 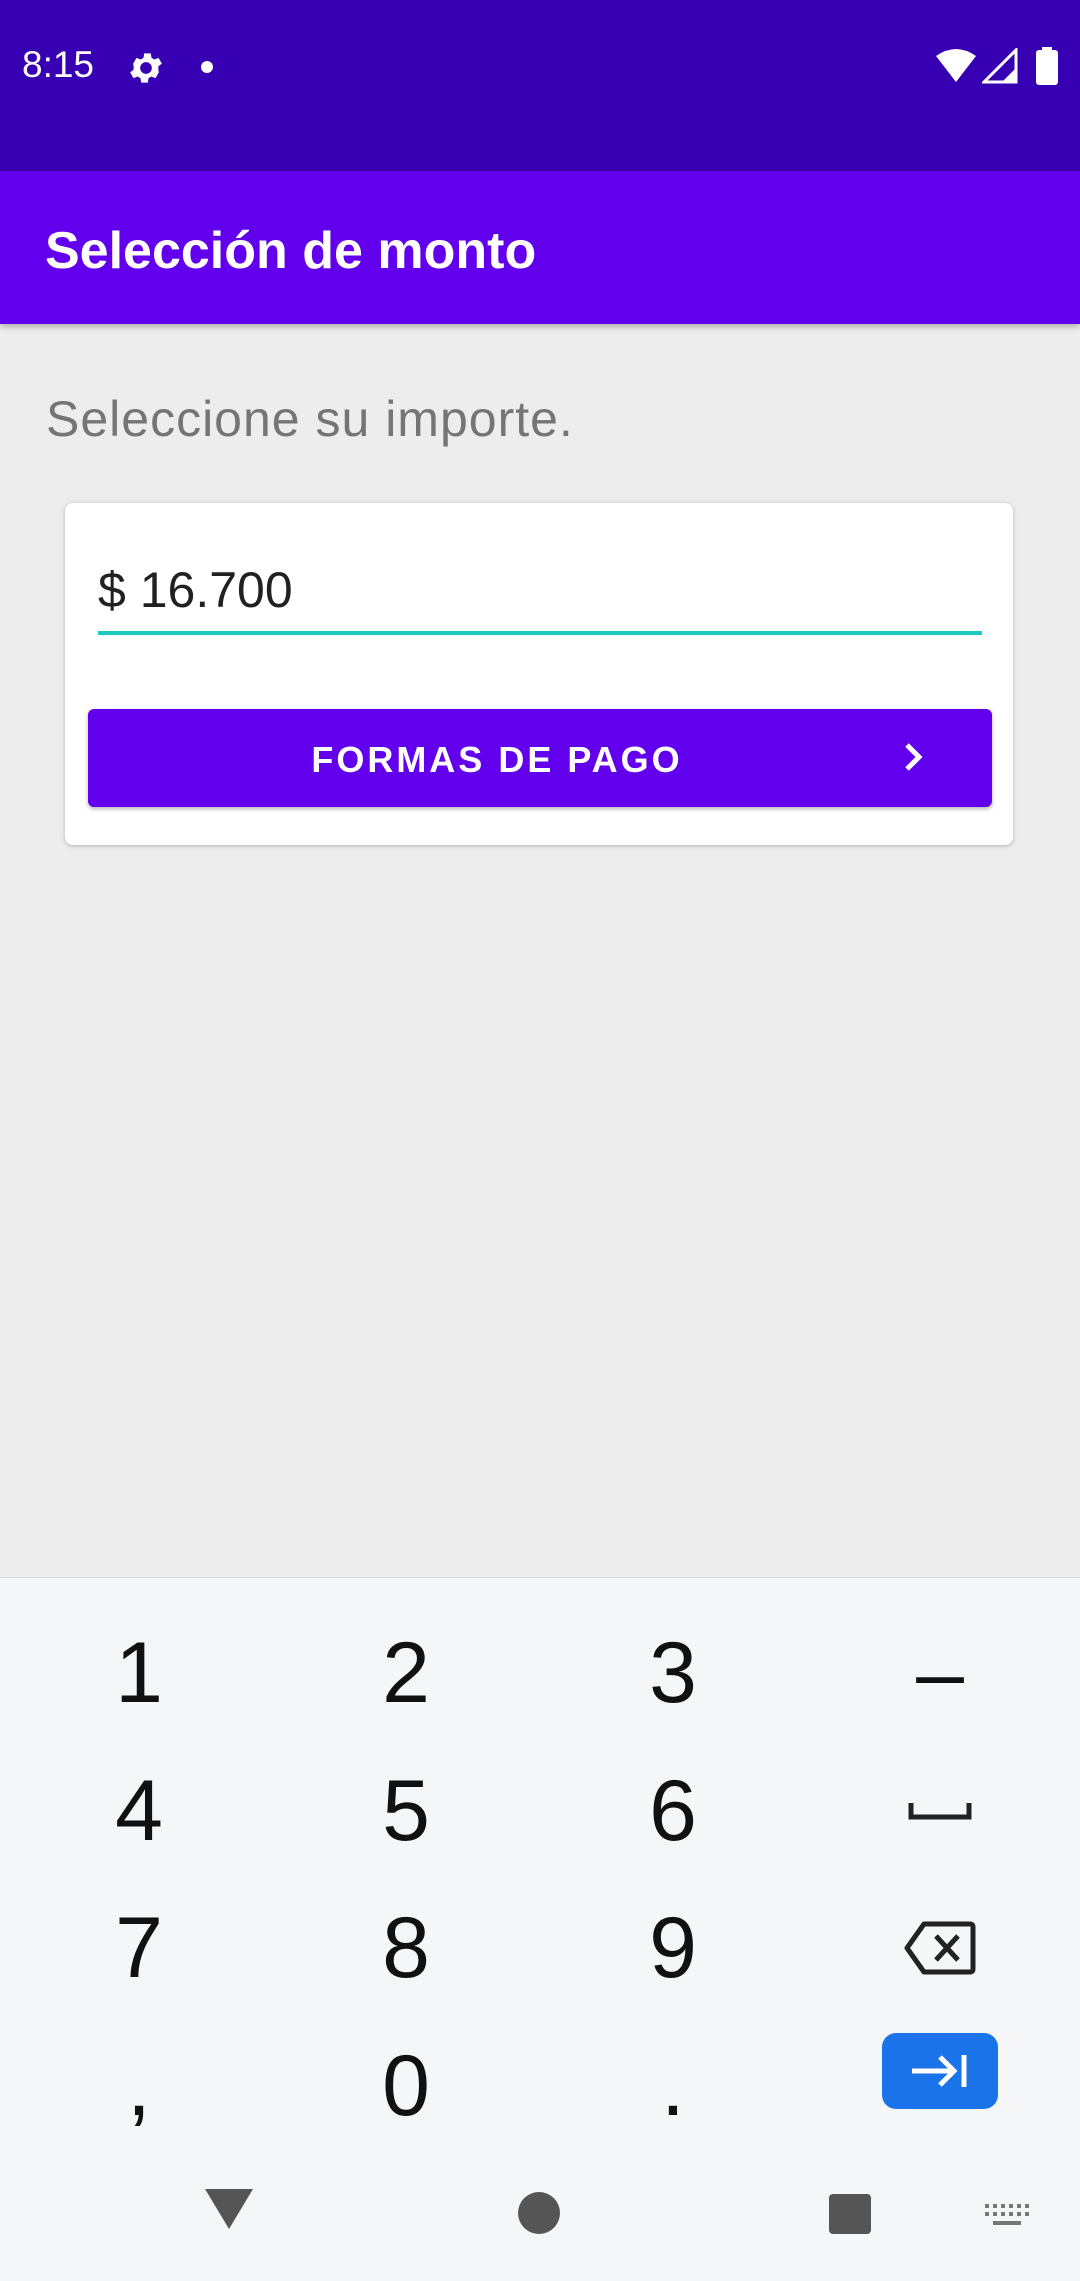 I want to click on status-bar: 8:15, so click(x=540, y=85).